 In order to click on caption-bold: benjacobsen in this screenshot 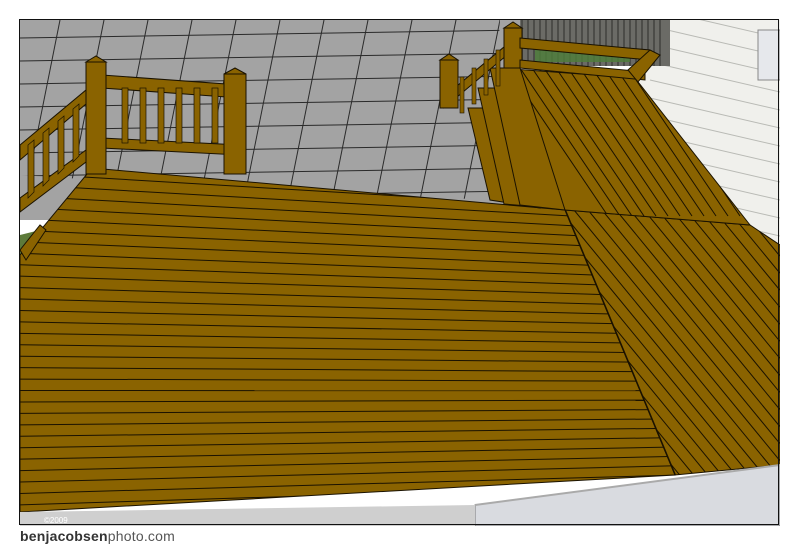, I will do `click(64, 536)`.